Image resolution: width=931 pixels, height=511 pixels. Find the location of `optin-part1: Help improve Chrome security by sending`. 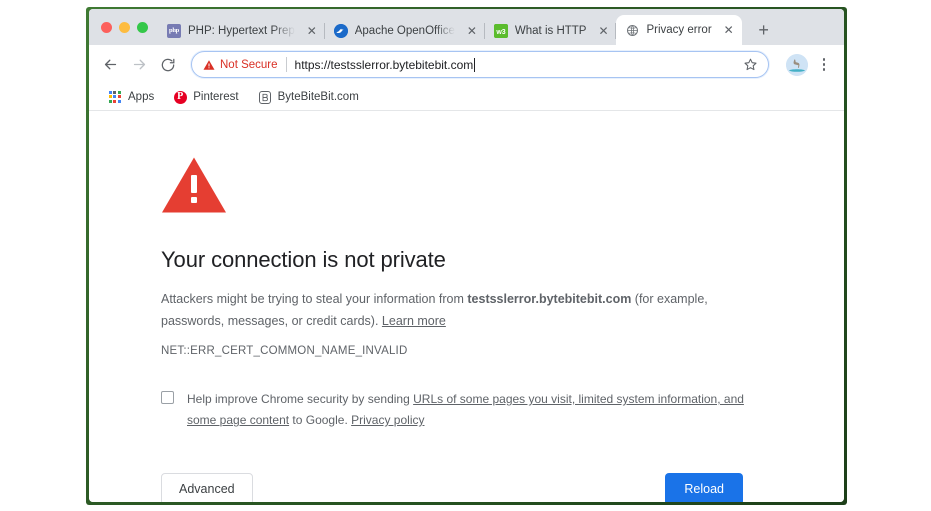

optin-part1: Help improve Chrome security by sending is located at coordinates (300, 399).